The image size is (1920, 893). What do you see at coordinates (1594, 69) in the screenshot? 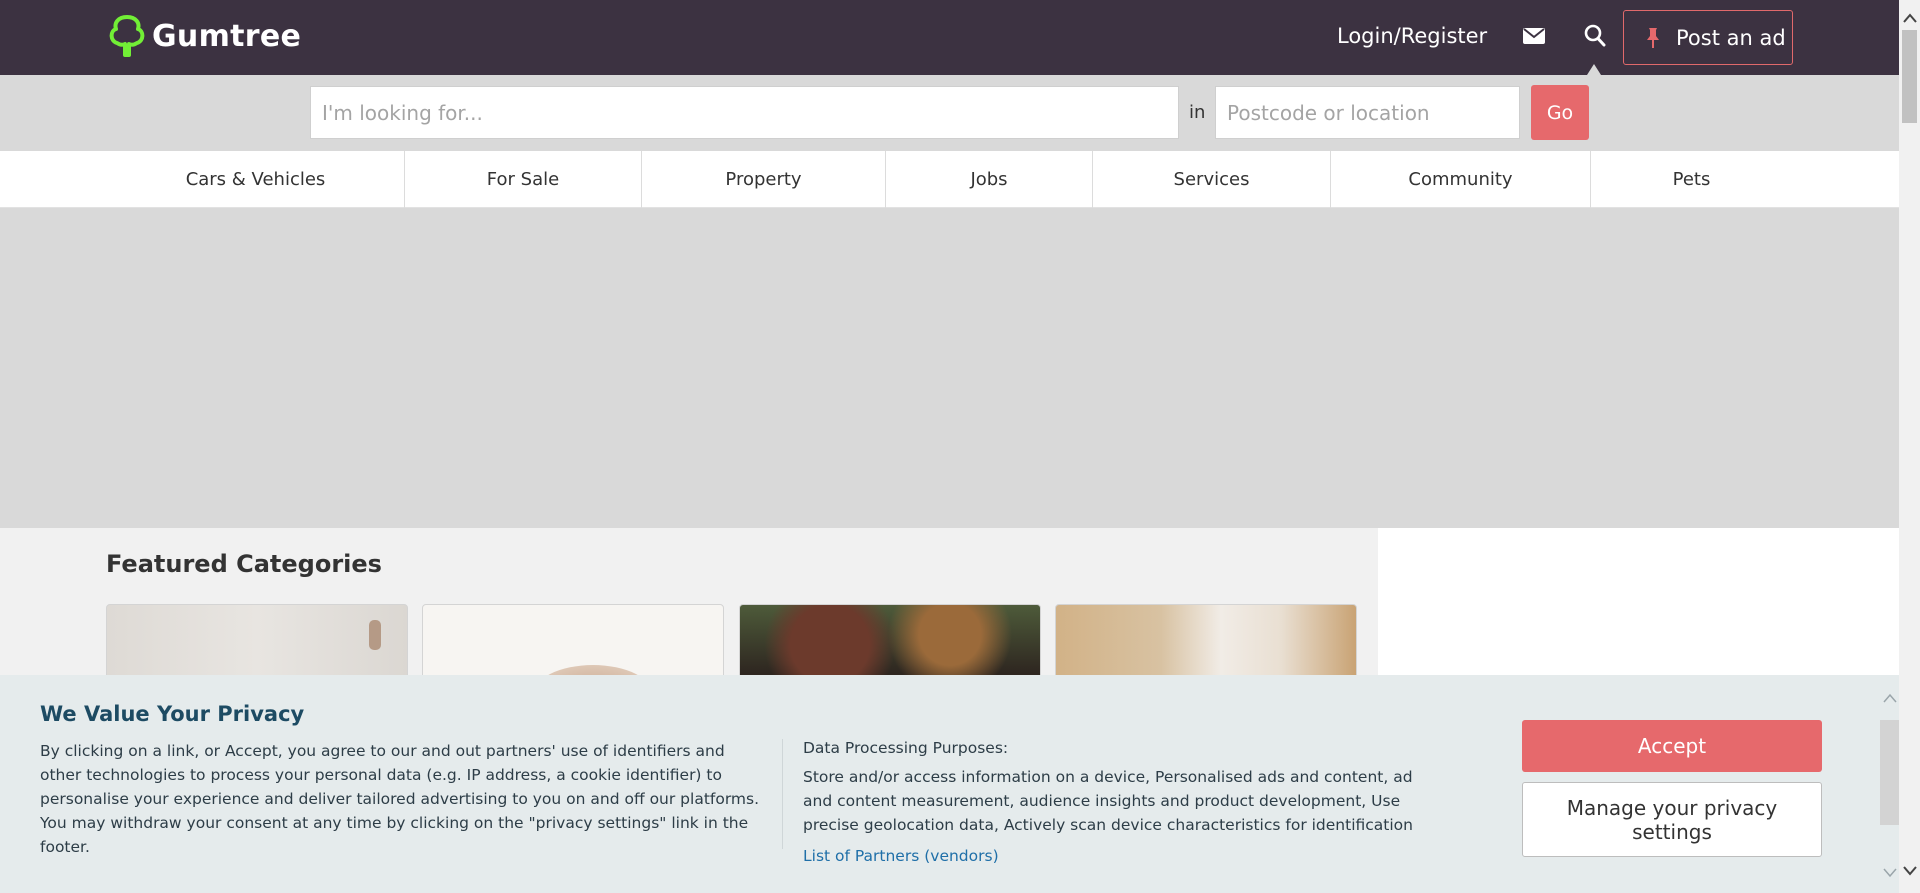
I see `search-caret` at bounding box center [1594, 69].